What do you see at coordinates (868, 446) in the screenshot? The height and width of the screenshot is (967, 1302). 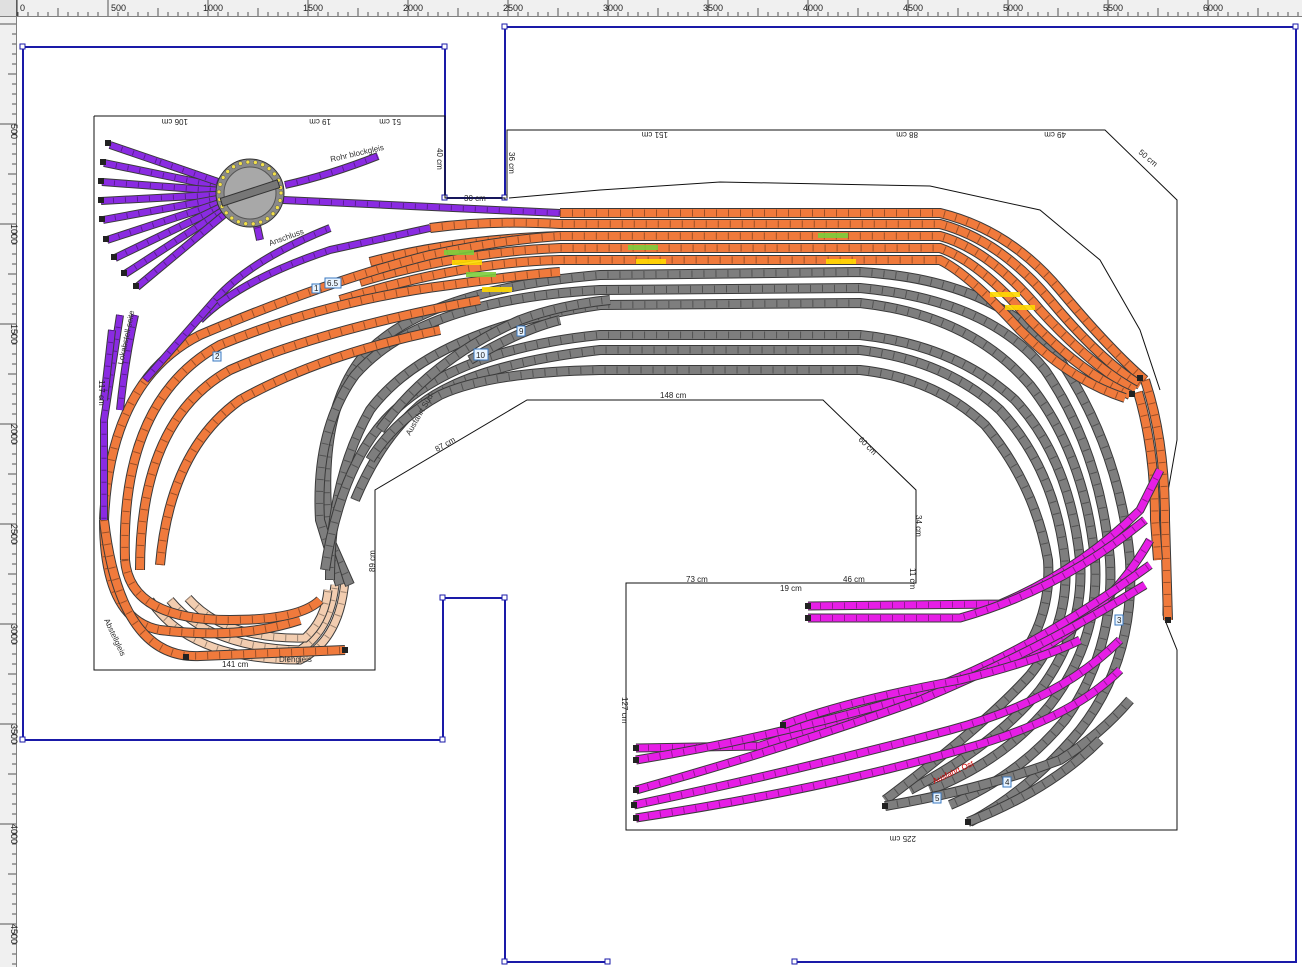 I see `dim-60: 60 cm` at bounding box center [868, 446].